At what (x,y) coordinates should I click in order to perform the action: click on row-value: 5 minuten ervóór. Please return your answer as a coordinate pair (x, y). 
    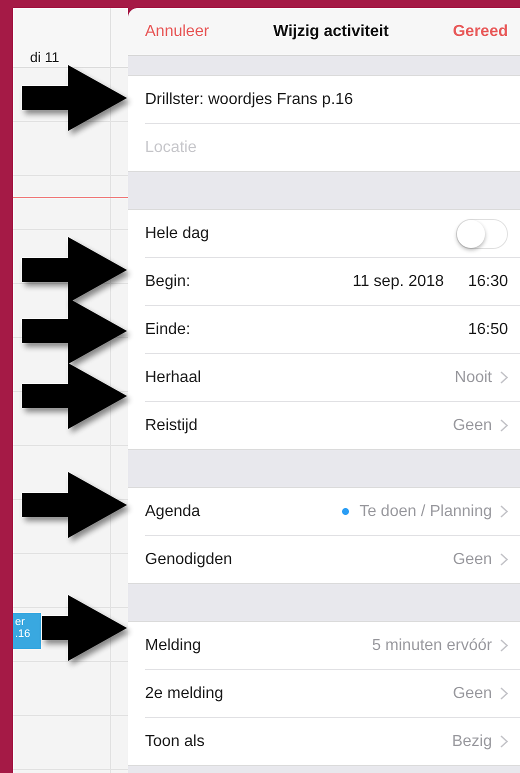
    Looking at the image, I should click on (432, 645).